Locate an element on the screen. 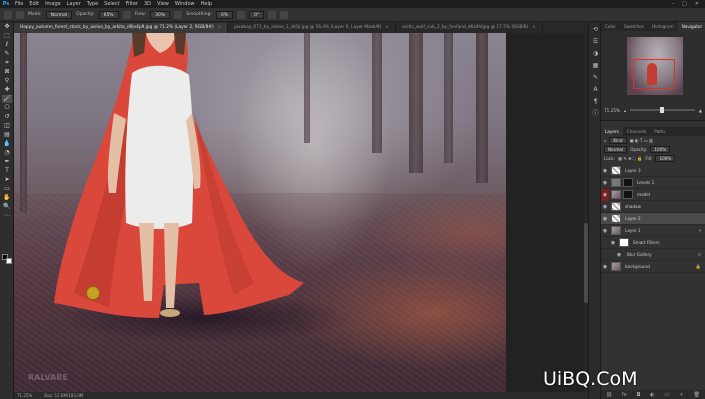  tab-layers: Layers is located at coordinates (612, 131).